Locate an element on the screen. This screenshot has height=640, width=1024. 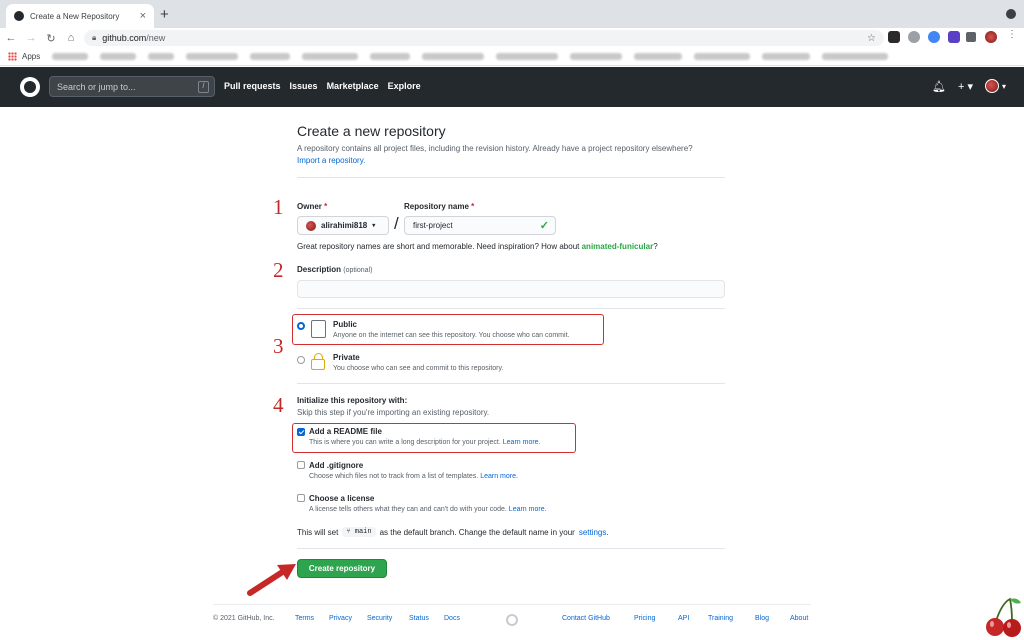
annotation-marker-4: 4 is located at coordinates (278, 405).